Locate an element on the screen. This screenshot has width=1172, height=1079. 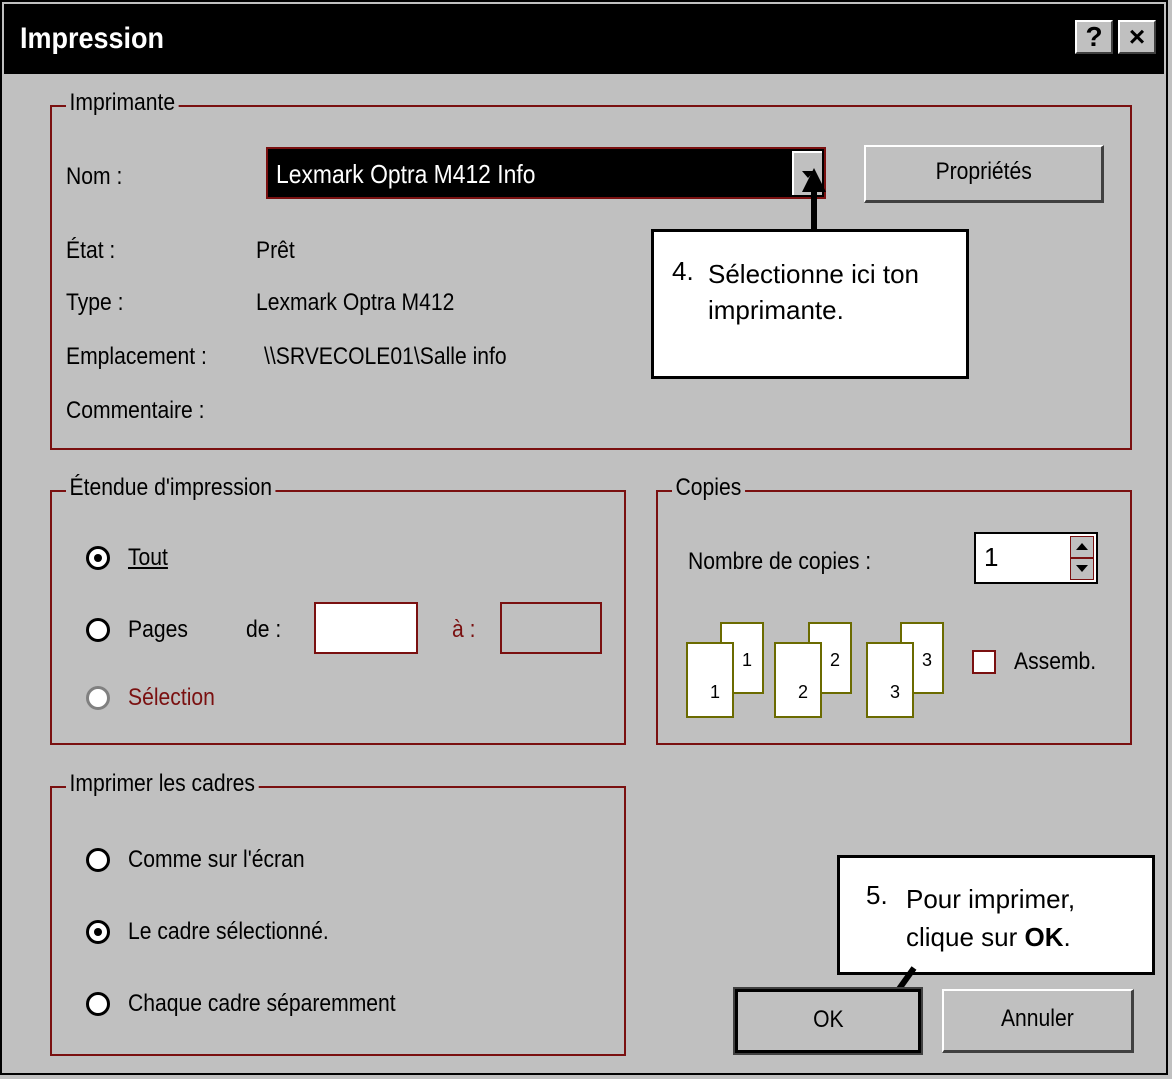
page-icon-front-3: 3 is located at coordinates (890, 680).